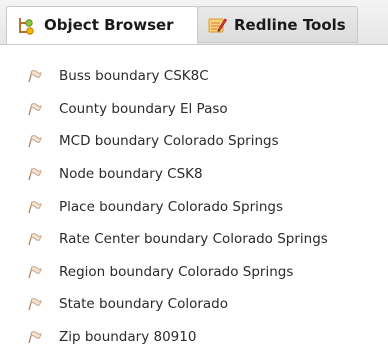  I want to click on tab-object-browser: Object Browser, so click(102, 25).